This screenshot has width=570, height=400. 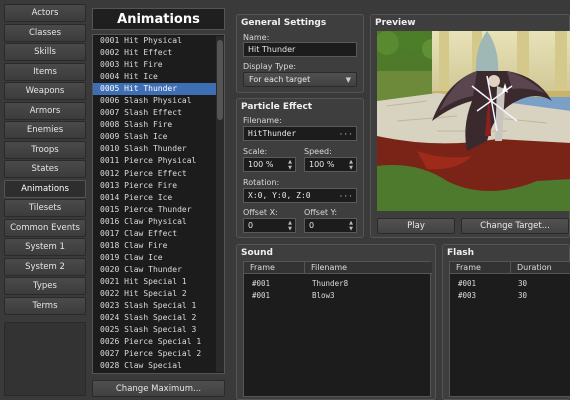 I want to click on list-item: 0010 Slash Thunder, so click(x=158, y=149).